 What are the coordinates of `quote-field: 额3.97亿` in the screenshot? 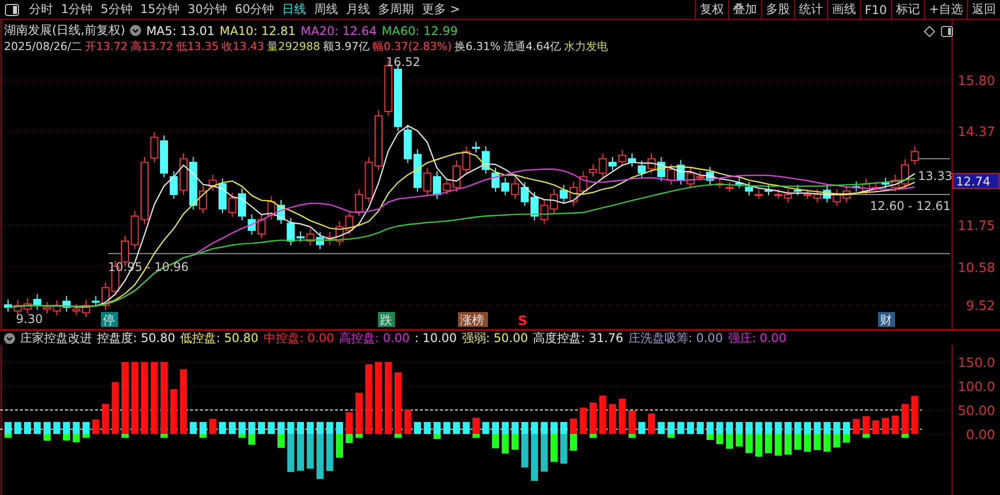 It's located at (346, 46).